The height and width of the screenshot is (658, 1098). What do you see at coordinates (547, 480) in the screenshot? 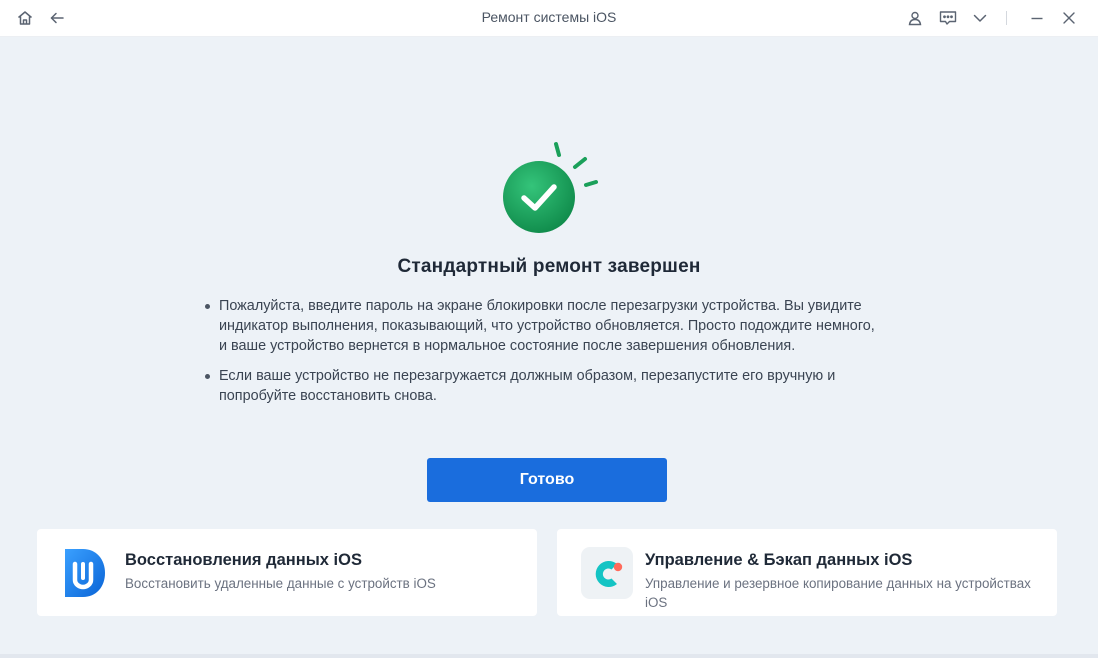
I see `done-button: Готово` at bounding box center [547, 480].